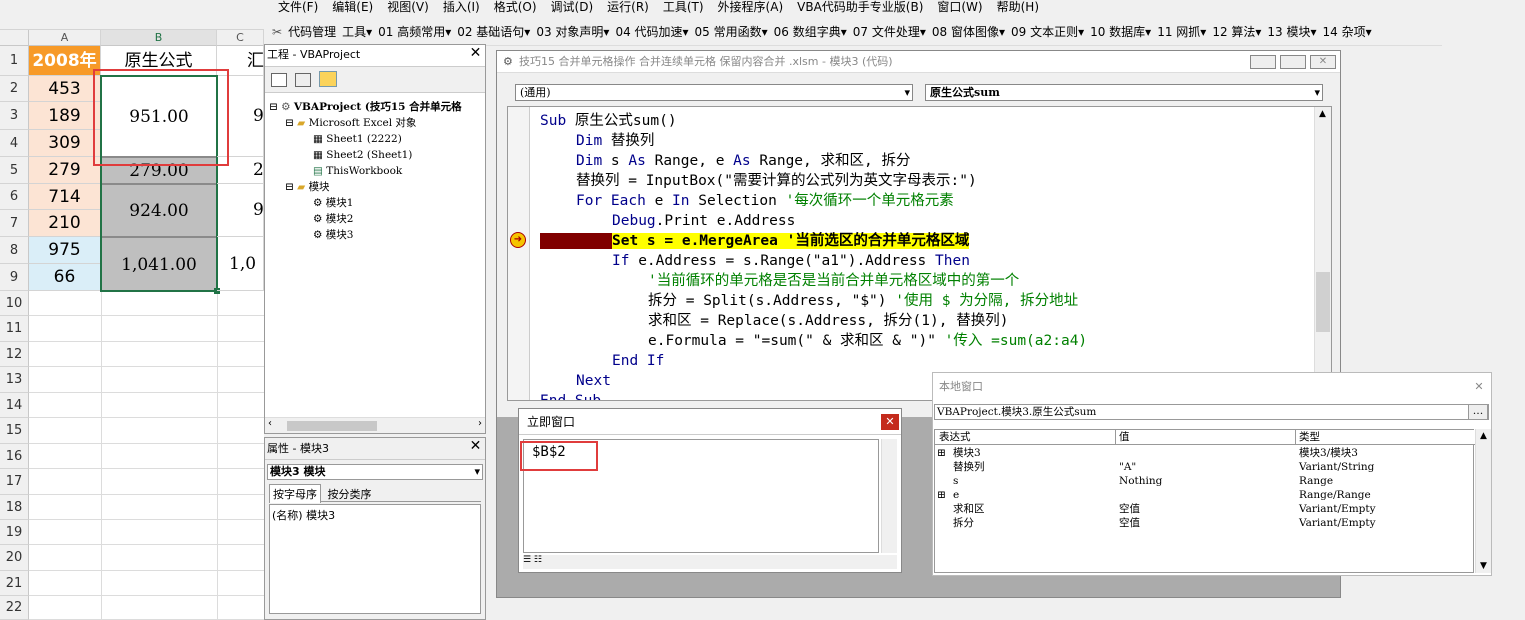 This screenshot has height=620, width=1525. What do you see at coordinates (14, 482) in the screenshot?
I see `row-header: 17` at bounding box center [14, 482].